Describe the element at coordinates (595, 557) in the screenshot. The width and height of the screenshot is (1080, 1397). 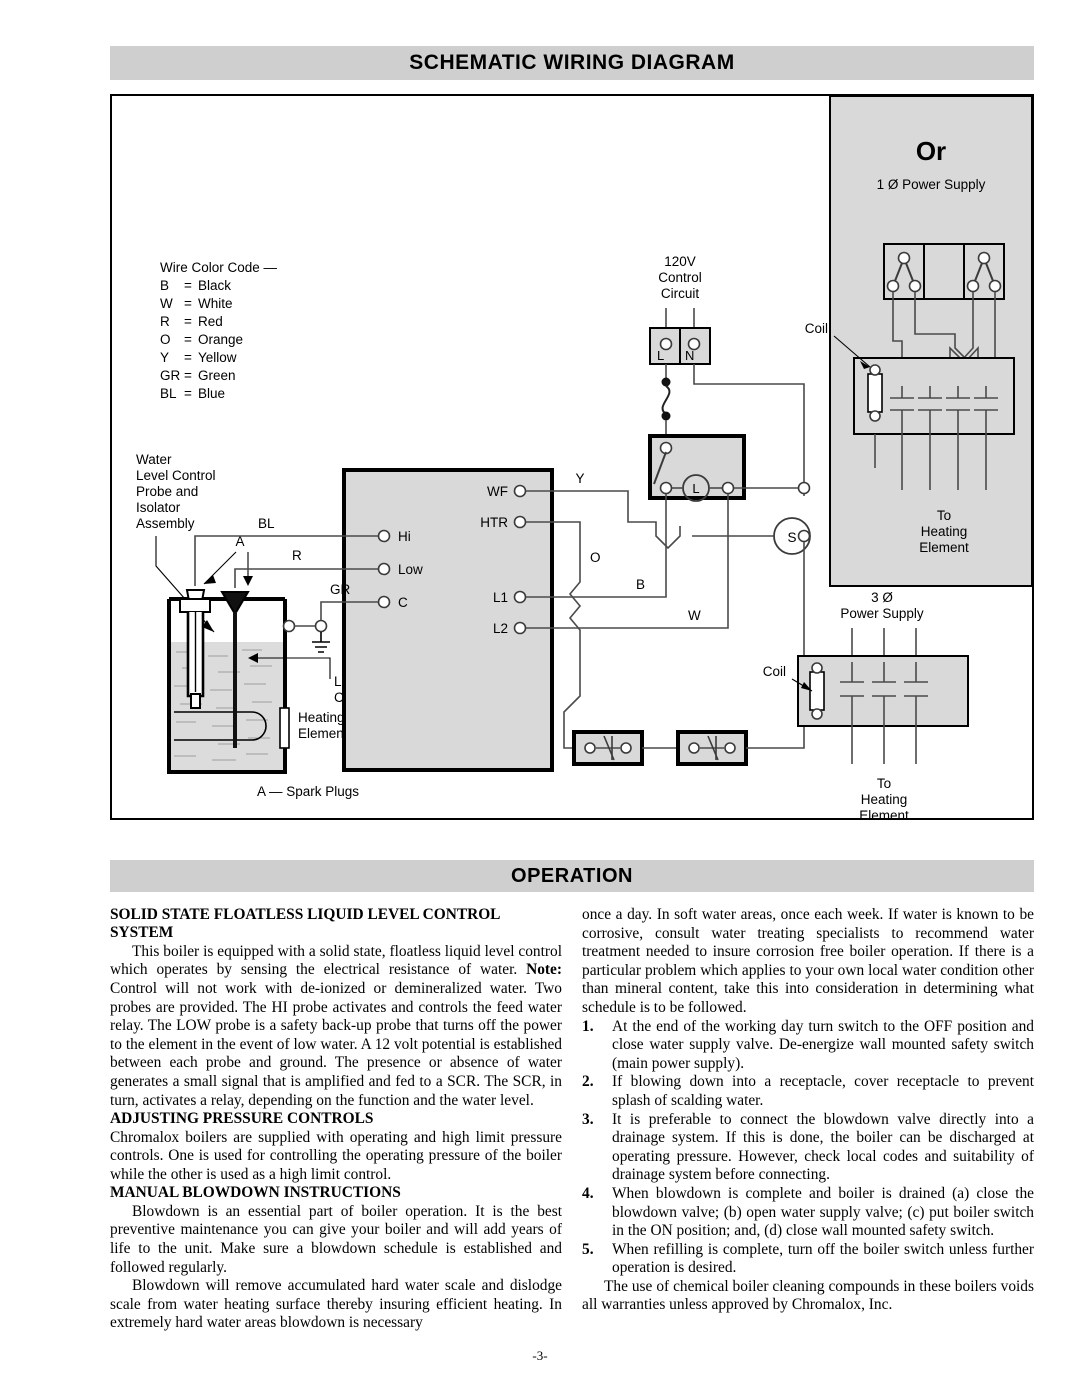
I see `wire-label-o: O` at that location.